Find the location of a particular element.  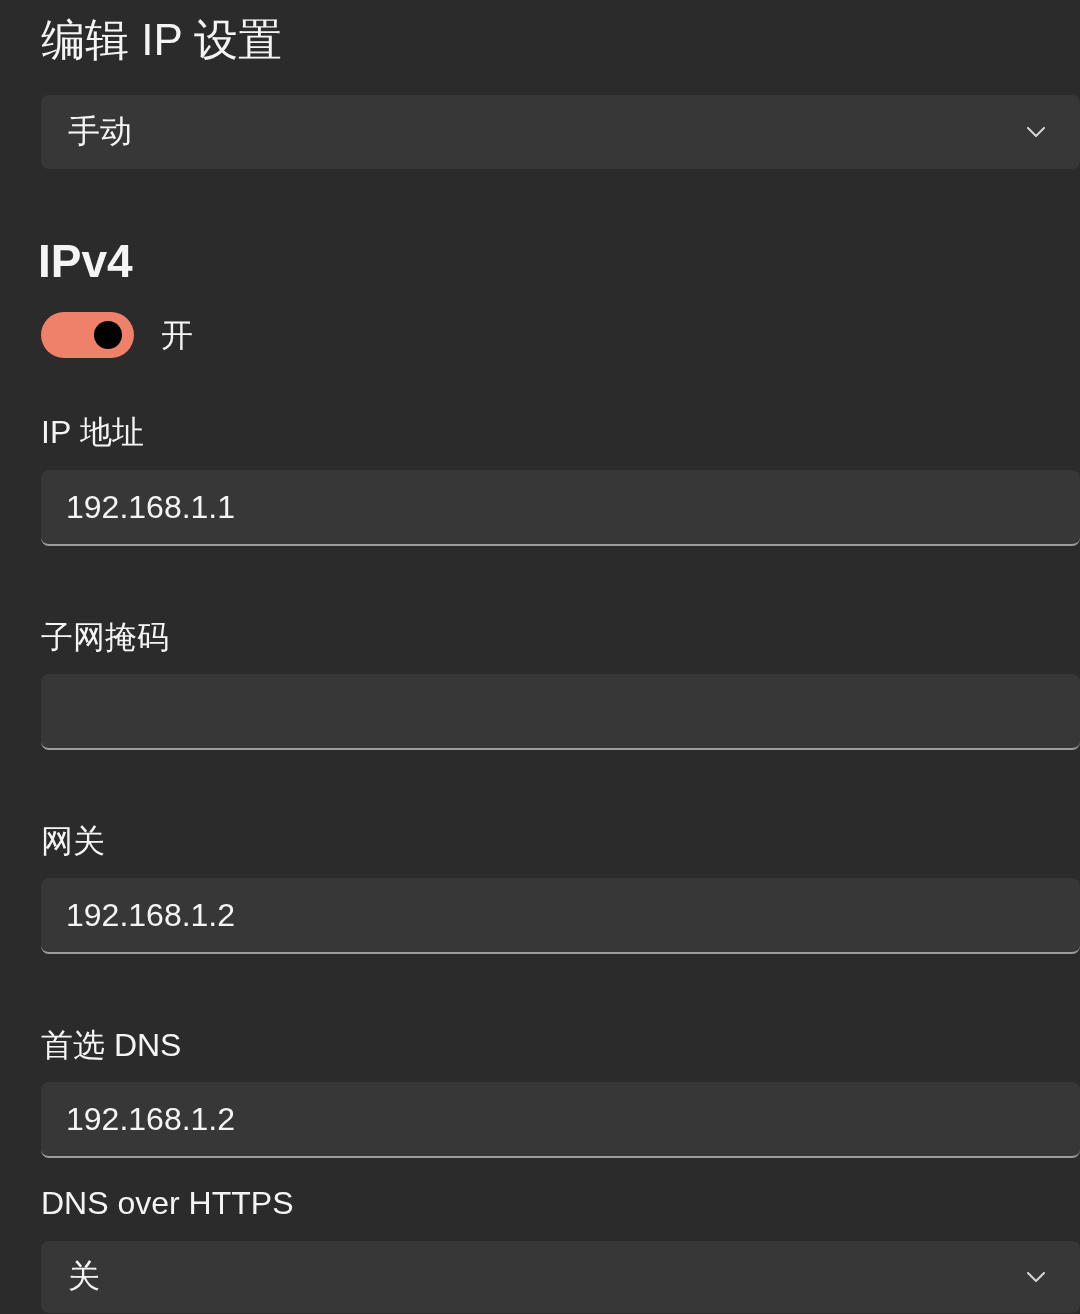

page-title: 编辑 IP 设置 is located at coordinates (162, 40).